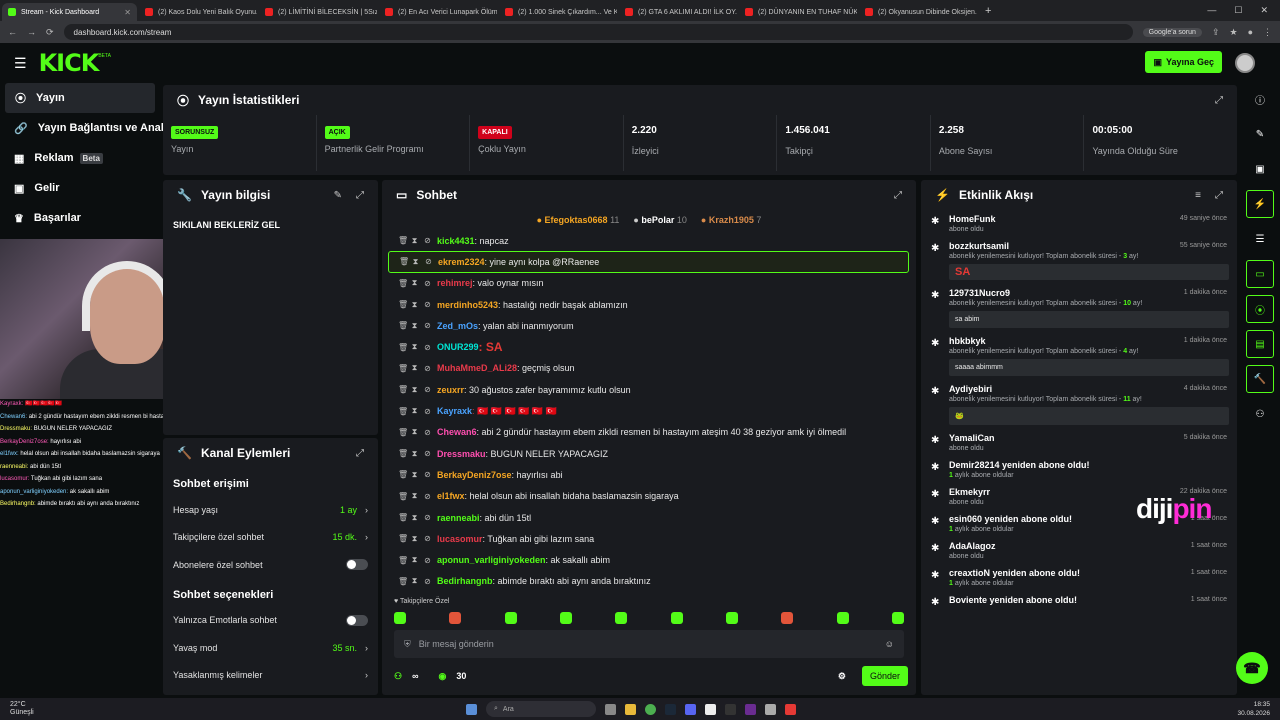  What do you see at coordinates (670, 709) in the screenshot?
I see `steam-icon` at bounding box center [670, 709].